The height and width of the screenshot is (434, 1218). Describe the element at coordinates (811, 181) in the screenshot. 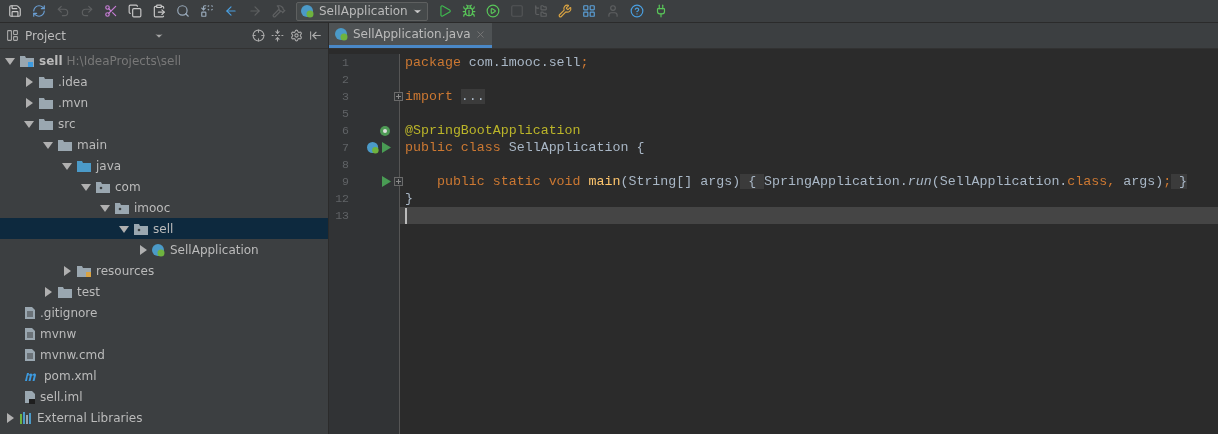

I see `code-line: public static void main(String[] args) { SpringApplication.run(SellApplication.class, args); }` at that location.